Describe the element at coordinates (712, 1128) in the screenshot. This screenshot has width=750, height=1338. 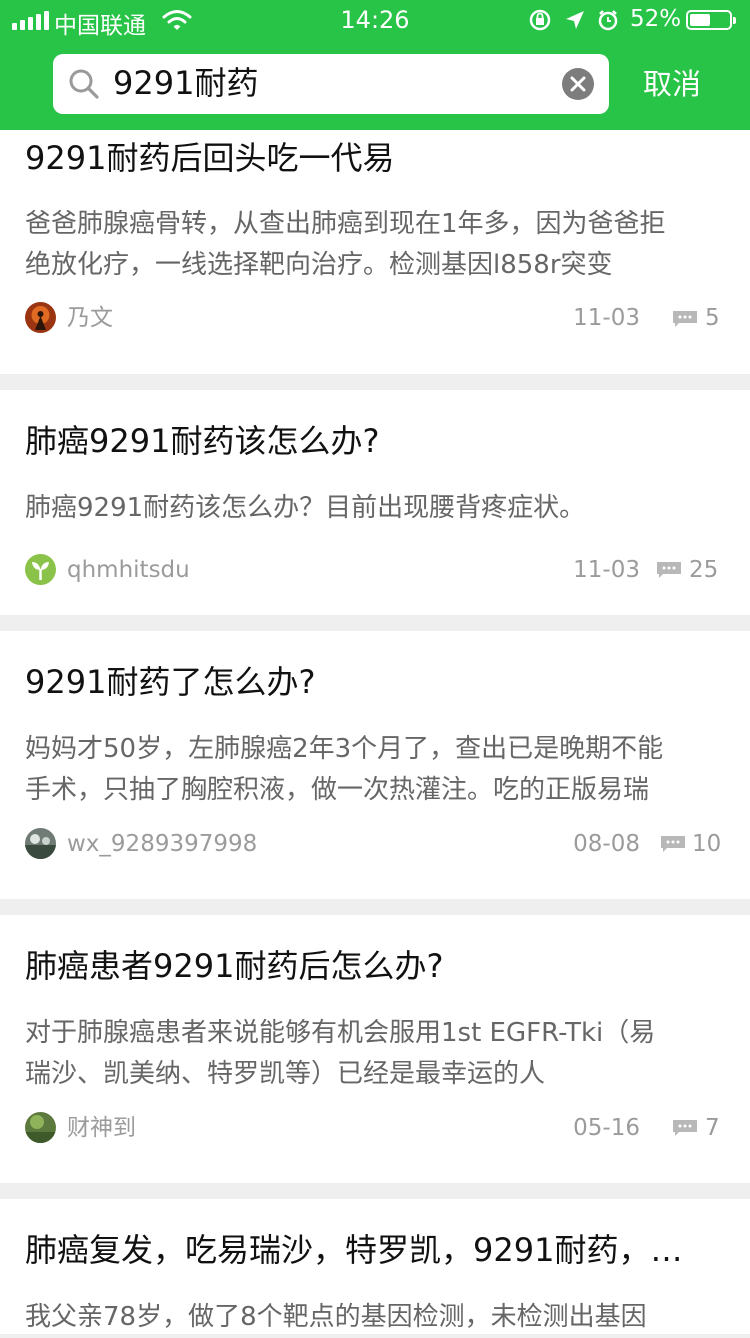
I see `comment-count: 7` at that location.